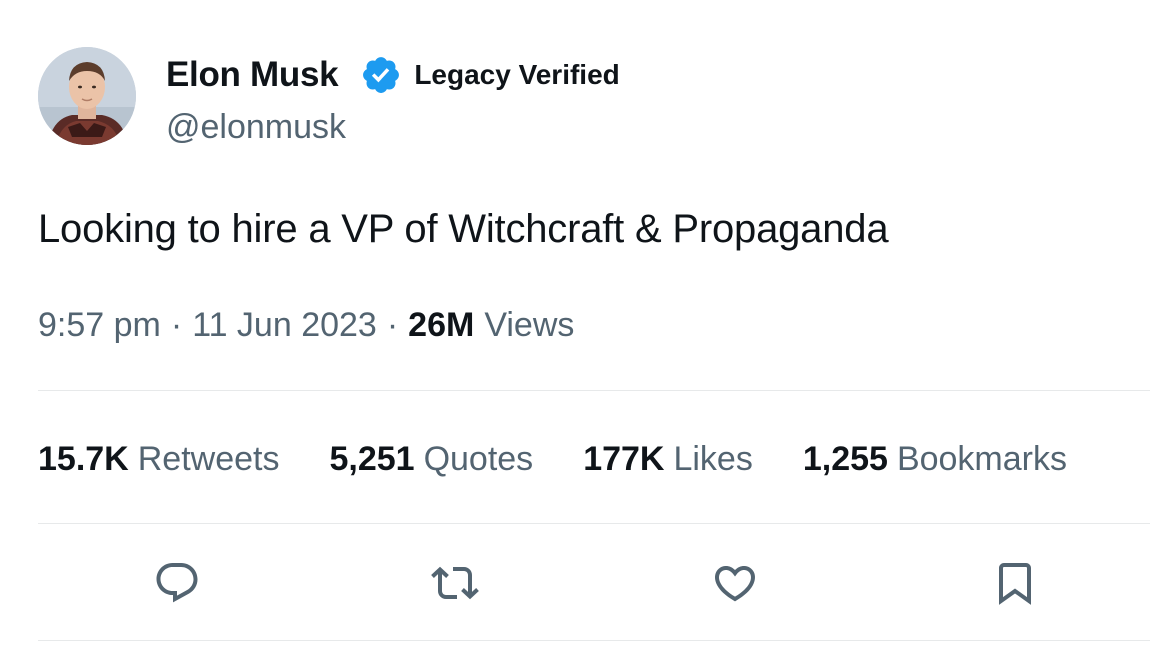 The height and width of the screenshot is (650, 1150). I want to click on display-name: Elon Musk, so click(252, 75).